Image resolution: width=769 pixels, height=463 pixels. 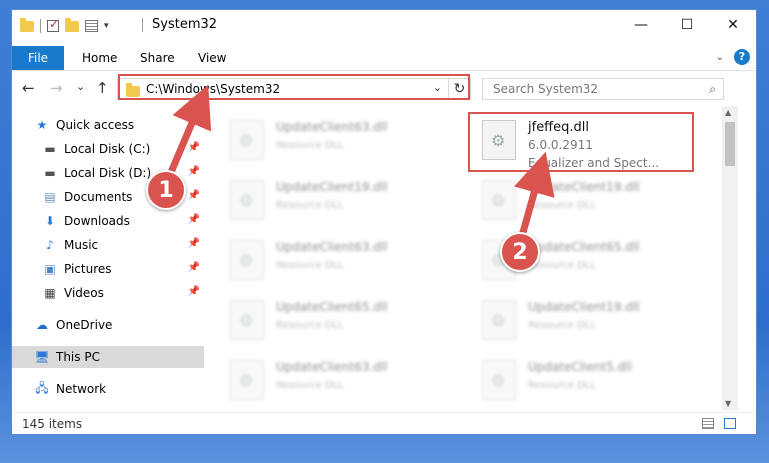 What do you see at coordinates (583, 380) in the screenshot?
I see `file-item: UpdateClient5.dll Resource DLL` at bounding box center [583, 380].